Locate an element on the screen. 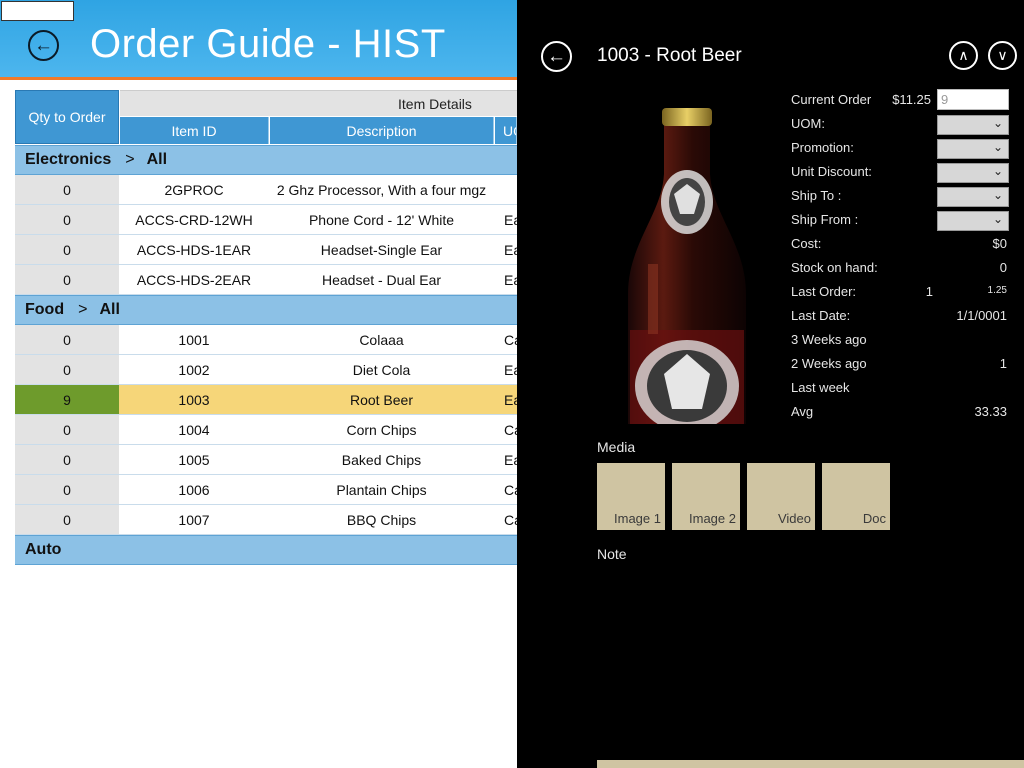 The image size is (1024, 768). ship-to-select: ⌄ is located at coordinates (973, 197).